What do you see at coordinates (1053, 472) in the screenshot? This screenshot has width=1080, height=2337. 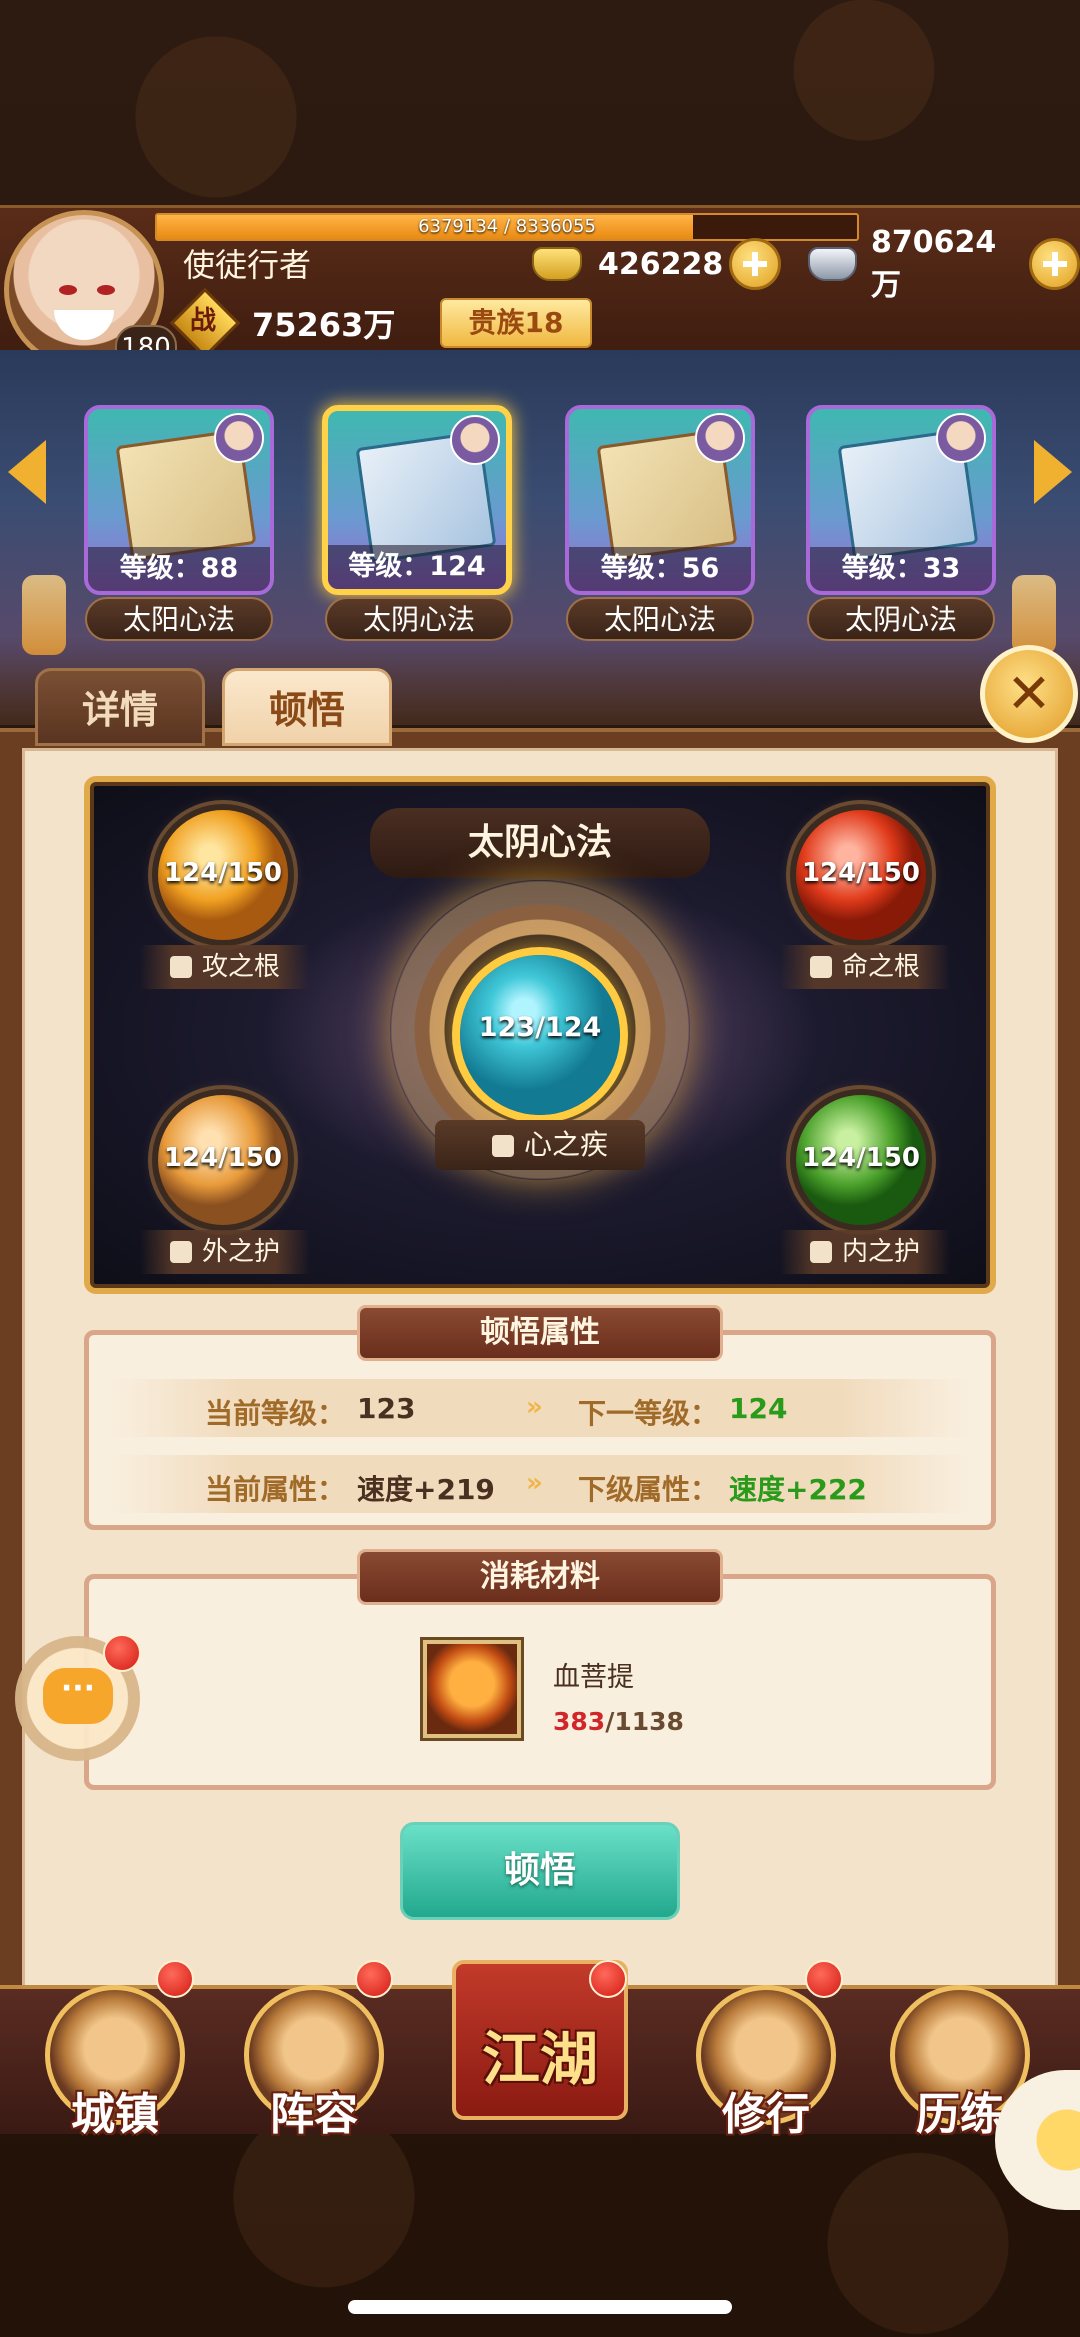 I see `next-arrow-icon` at bounding box center [1053, 472].